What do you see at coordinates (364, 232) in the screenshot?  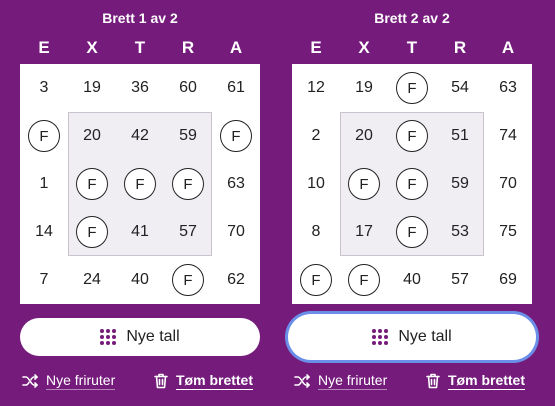 I see `number-cell: 17` at bounding box center [364, 232].